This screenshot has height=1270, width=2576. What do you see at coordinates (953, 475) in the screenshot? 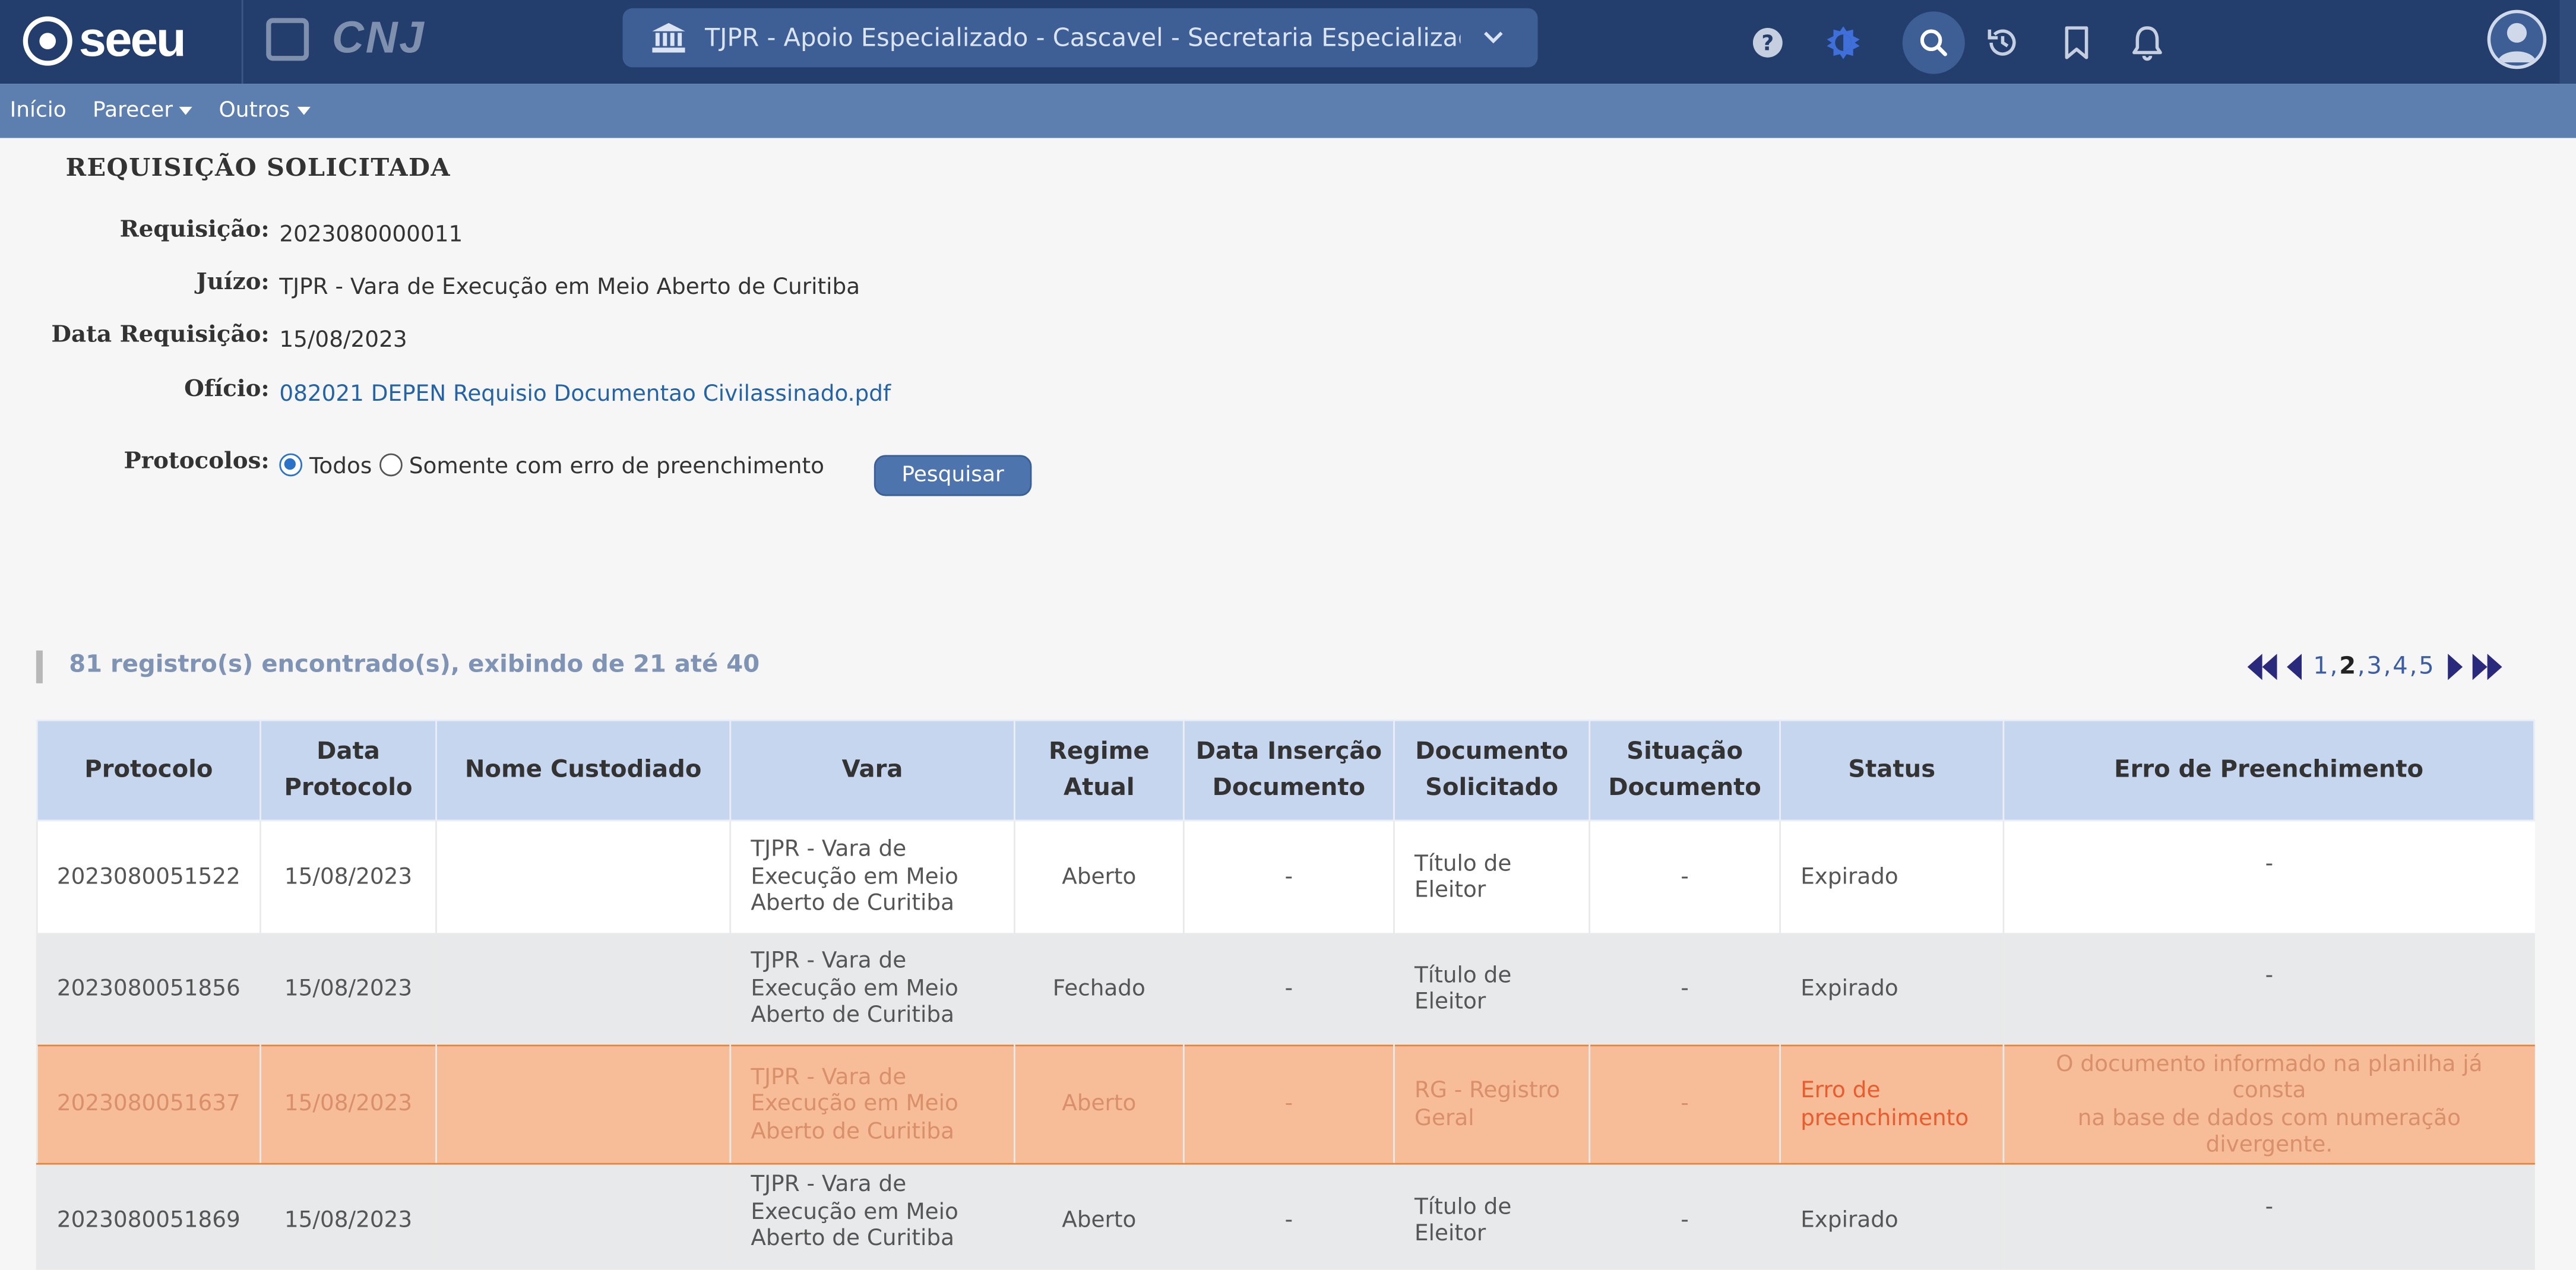
I see `pesquisar-button: Pesquisar` at bounding box center [953, 475].